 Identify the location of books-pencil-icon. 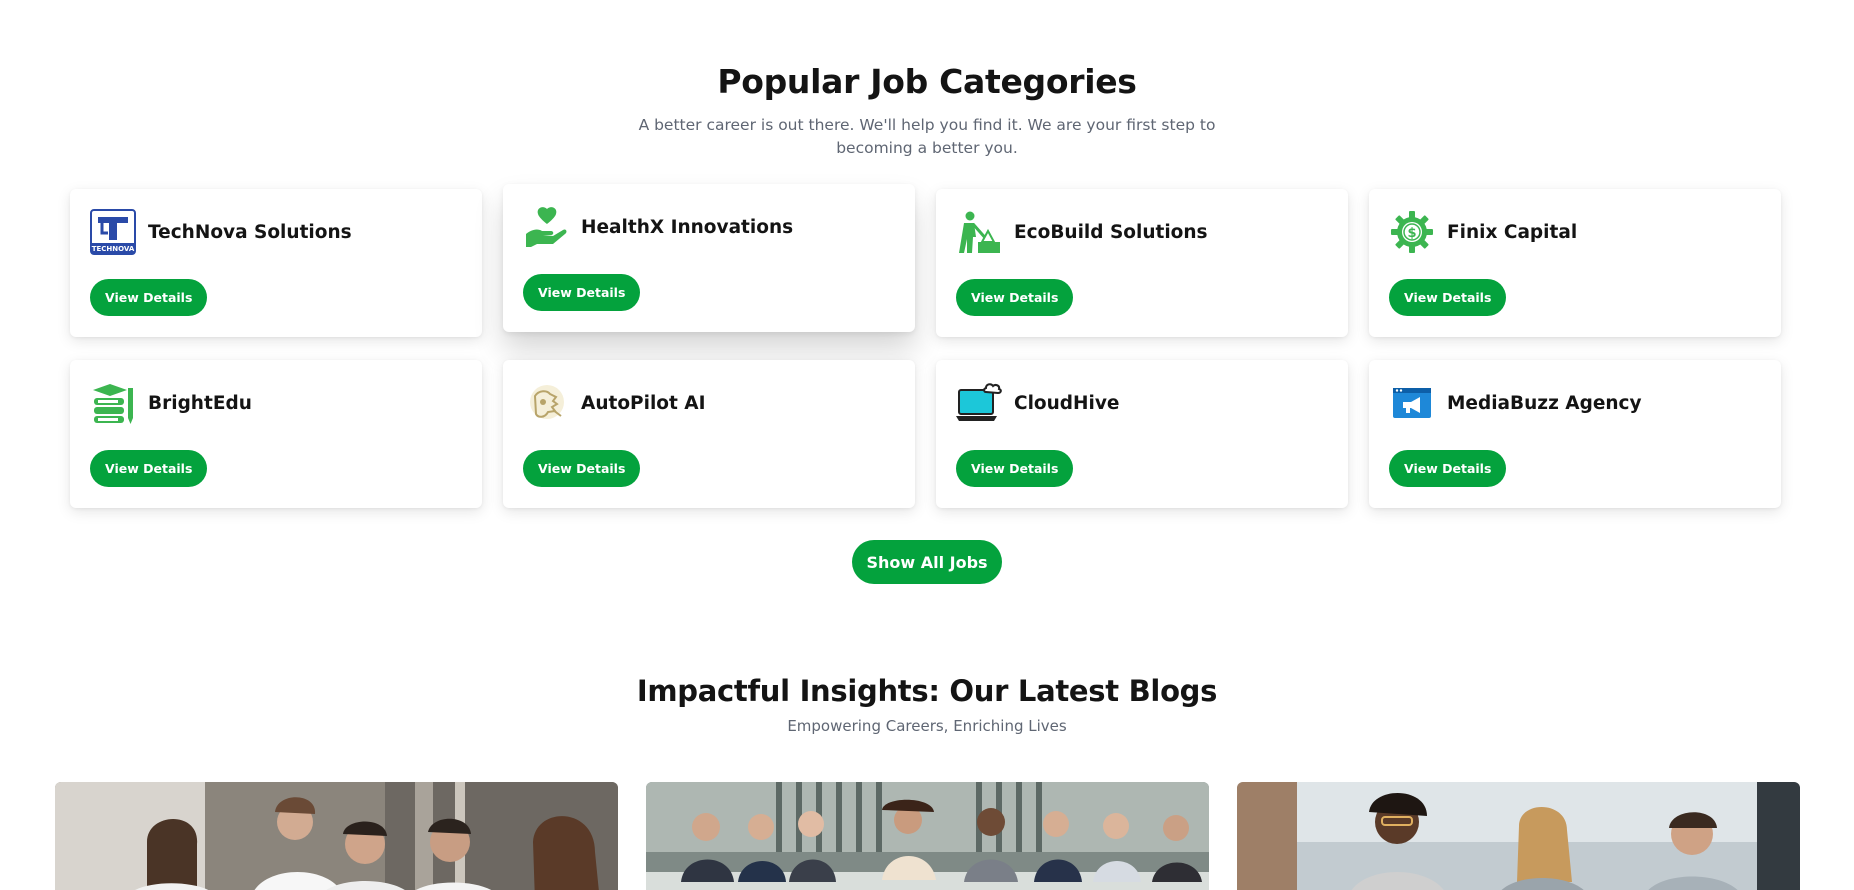
(113, 403).